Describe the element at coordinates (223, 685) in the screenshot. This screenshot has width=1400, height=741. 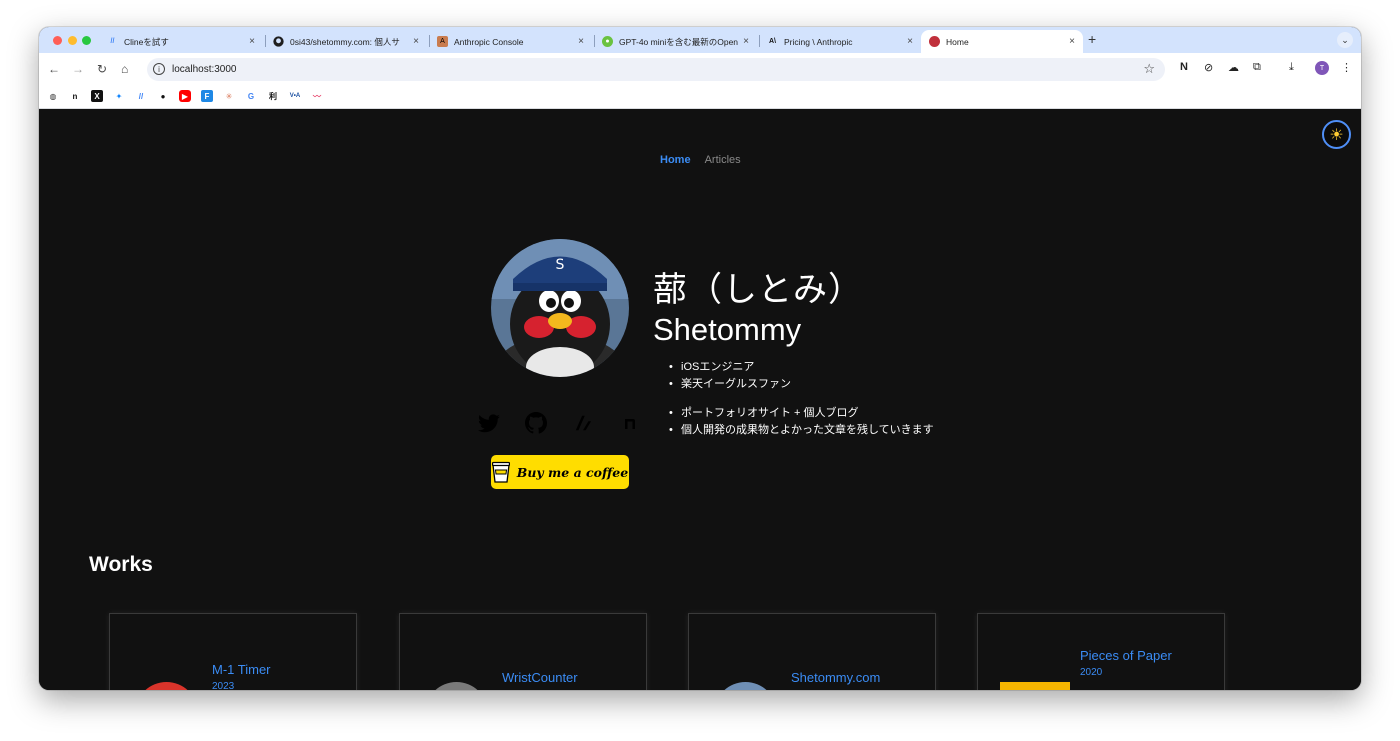
I see `work-year: 2023` at that location.